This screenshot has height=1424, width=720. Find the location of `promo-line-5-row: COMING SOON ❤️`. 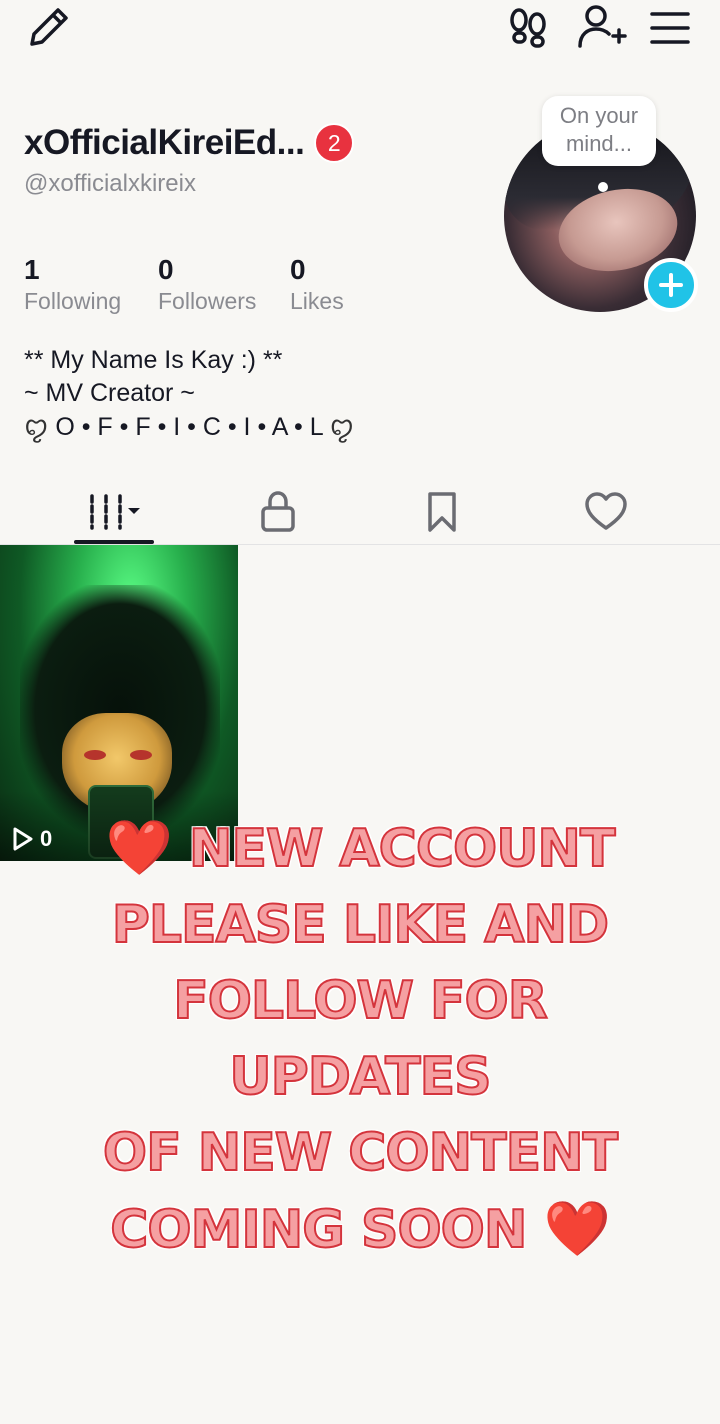

promo-line-5-row: COMING SOON ❤️ is located at coordinates (360, 1229).